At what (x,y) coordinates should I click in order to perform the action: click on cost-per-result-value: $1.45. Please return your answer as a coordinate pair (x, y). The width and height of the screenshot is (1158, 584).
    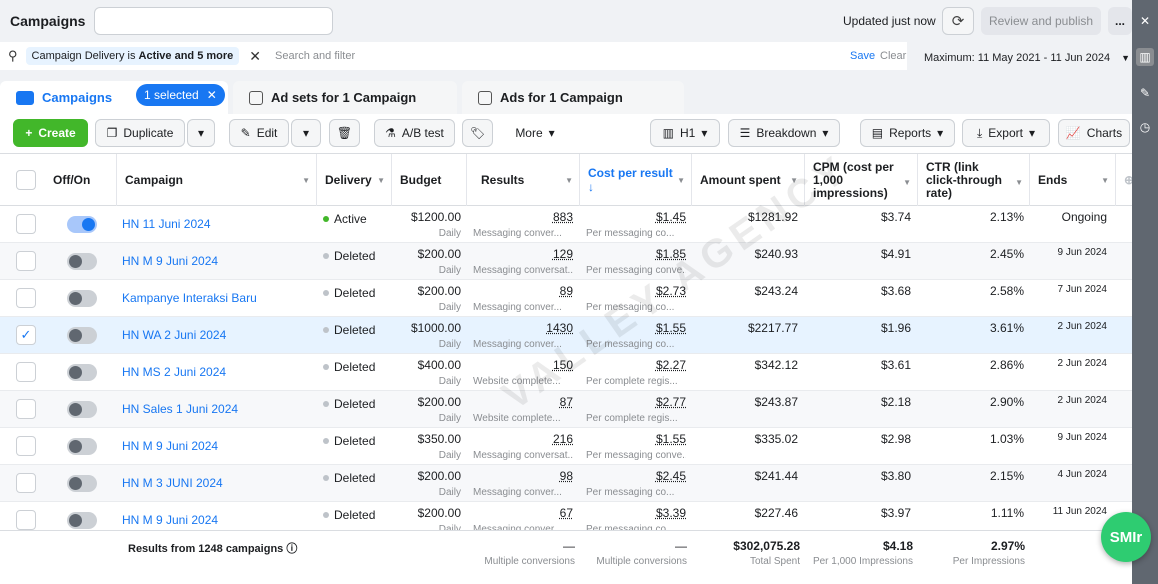
    Looking at the image, I should click on (633, 217).